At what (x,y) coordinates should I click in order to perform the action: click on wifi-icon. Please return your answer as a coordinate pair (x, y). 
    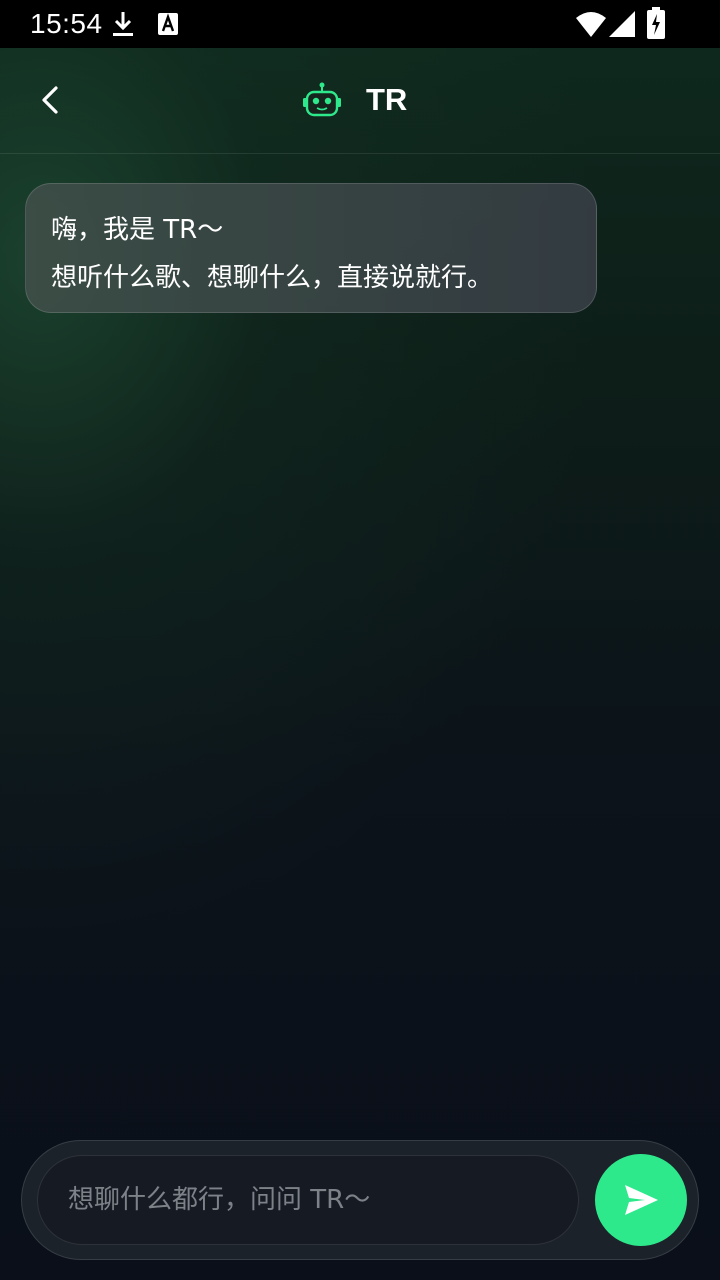
    Looking at the image, I should click on (591, 24).